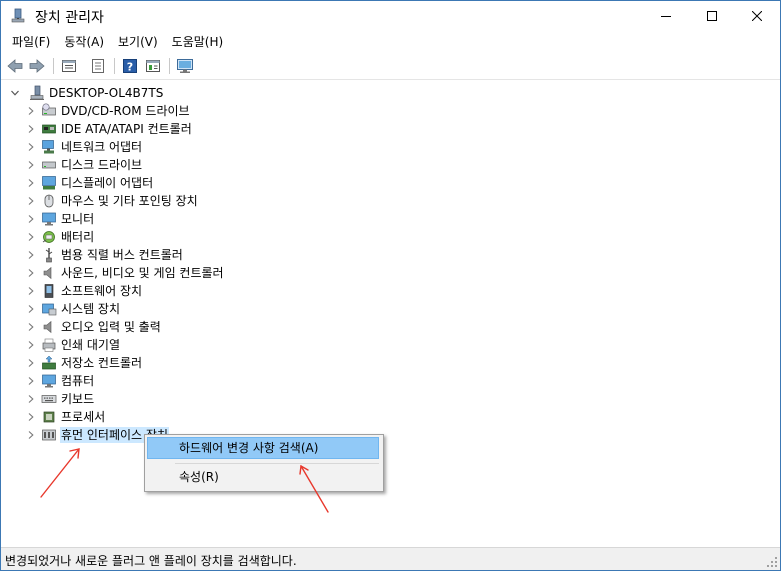 The height and width of the screenshot is (571, 781). What do you see at coordinates (772, 562) in the screenshot?
I see `resize-grip-icon` at bounding box center [772, 562].